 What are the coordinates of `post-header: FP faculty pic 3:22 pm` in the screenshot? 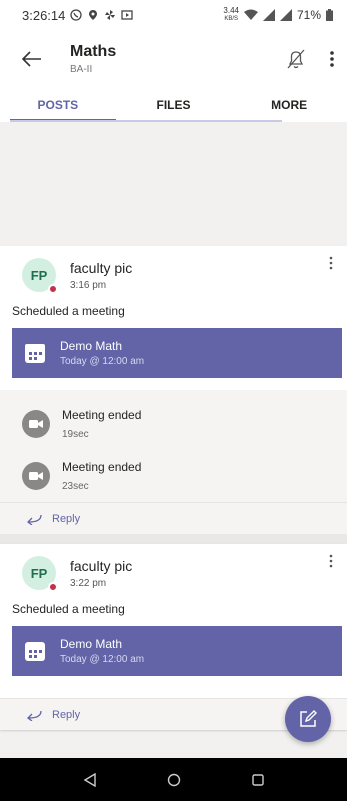 It's located at (173, 573).